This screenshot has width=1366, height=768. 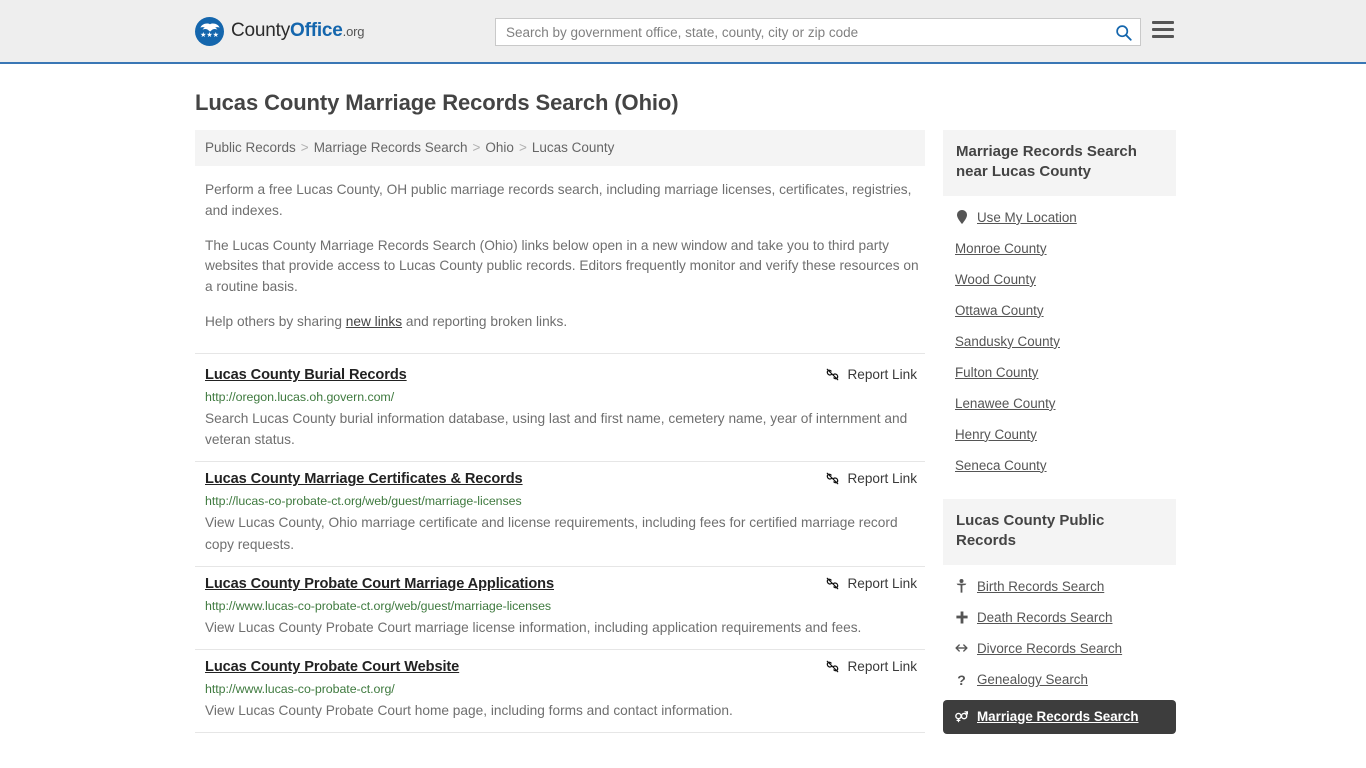 What do you see at coordinates (332, 667) in the screenshot?
I see `result-title: Lucas County Probate Court Website` at bounding box center [332, 667].